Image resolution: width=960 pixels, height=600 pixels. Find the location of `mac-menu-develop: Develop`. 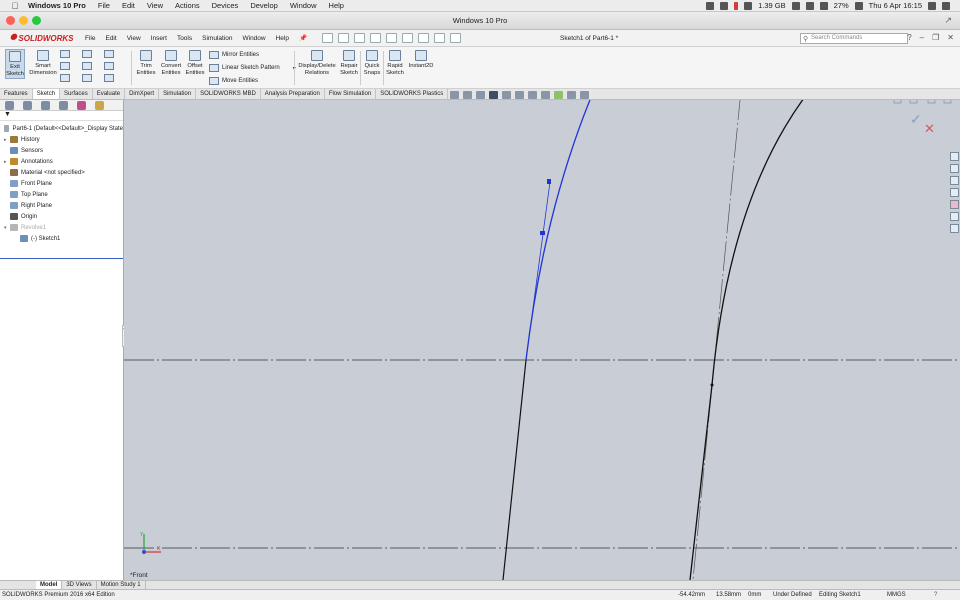

mac-menu-develop: Develop is located at coordinates (264, 5).